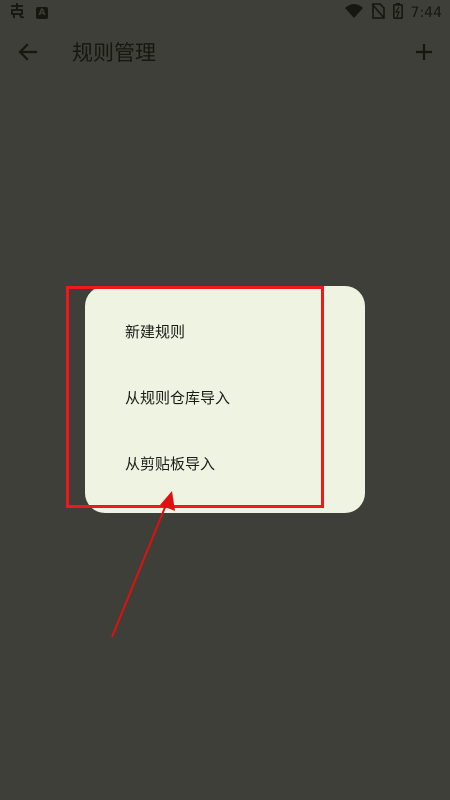 The height and width of the screenshot is (800, 450). I want to click on arrow-left-icon, so click(28, 54).